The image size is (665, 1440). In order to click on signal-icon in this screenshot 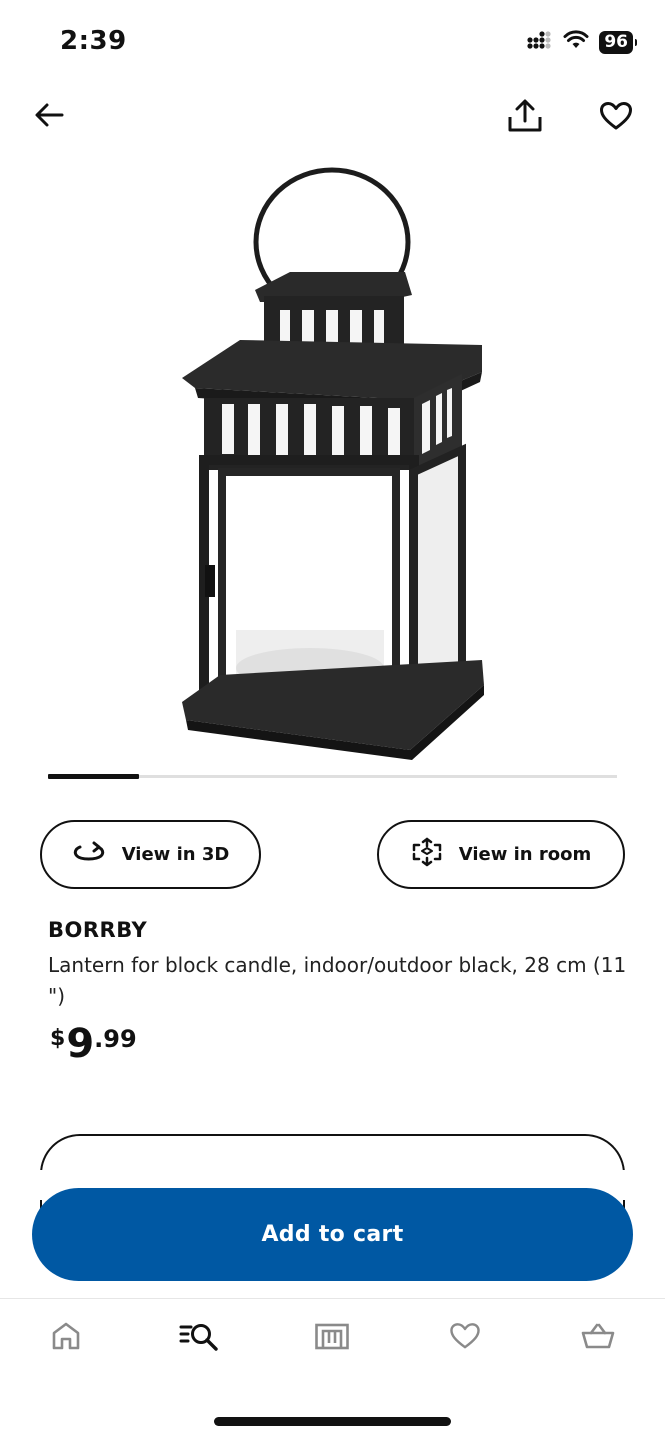, I will do `click(540, 42)`.